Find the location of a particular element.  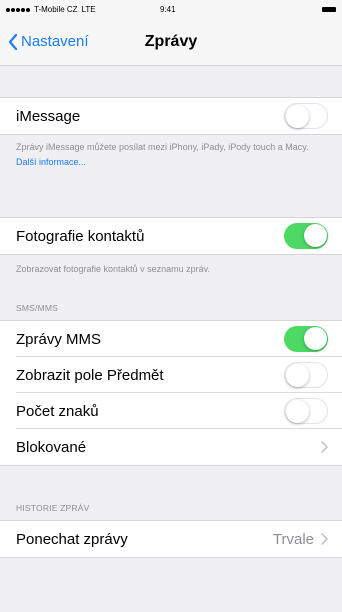

mms-row: Zprávy MMS is located at coordinates (171, 339).